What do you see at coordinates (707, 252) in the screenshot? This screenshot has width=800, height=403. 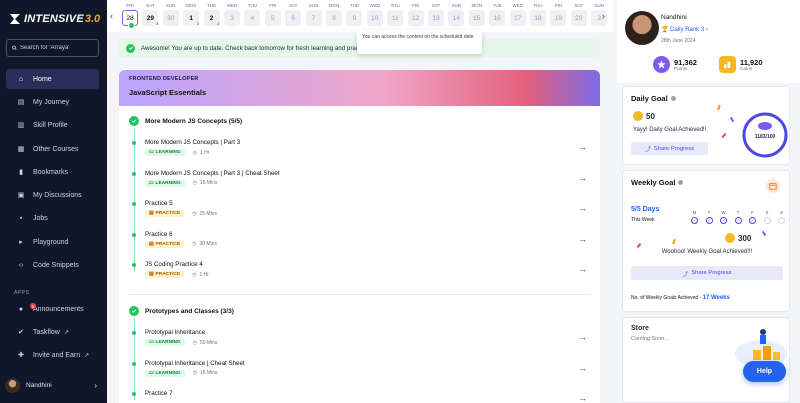 I see `weekly-goal-message: Woohoo! Weekly Goal Achieved!!!` at bounding box center [707, 252].